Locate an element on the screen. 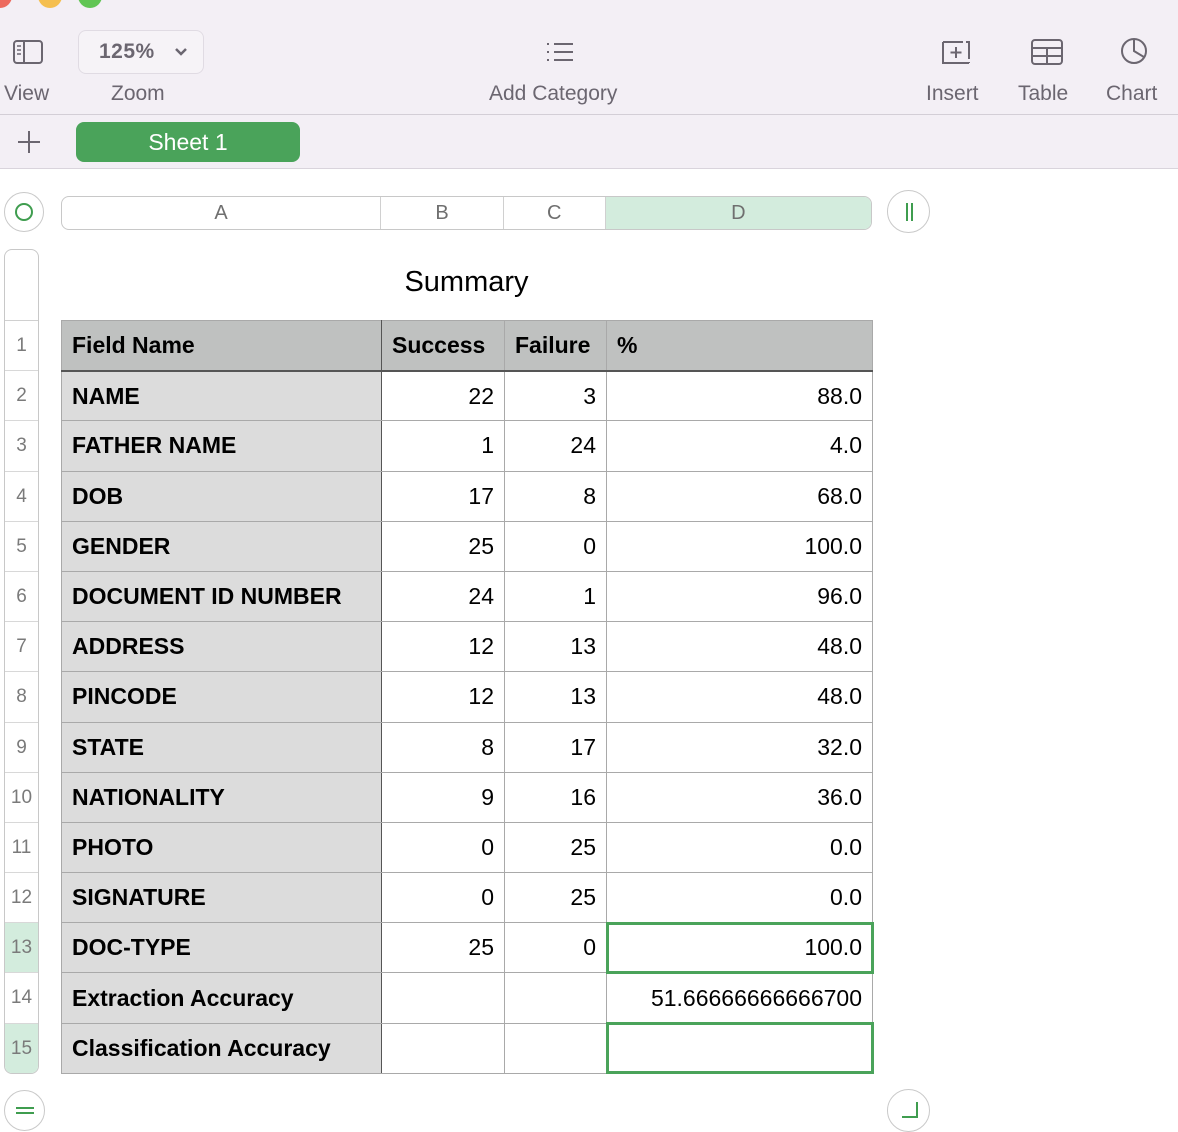  row-header: 7 is located at coordinates (21, 647).